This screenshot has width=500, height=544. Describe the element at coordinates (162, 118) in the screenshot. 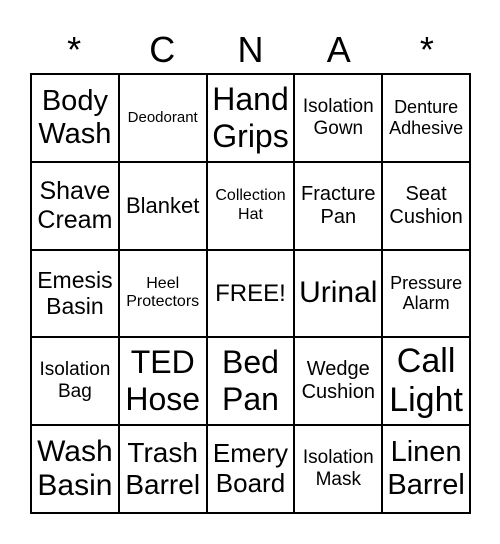

I see `bingo-cell: Deodorant` at that location.